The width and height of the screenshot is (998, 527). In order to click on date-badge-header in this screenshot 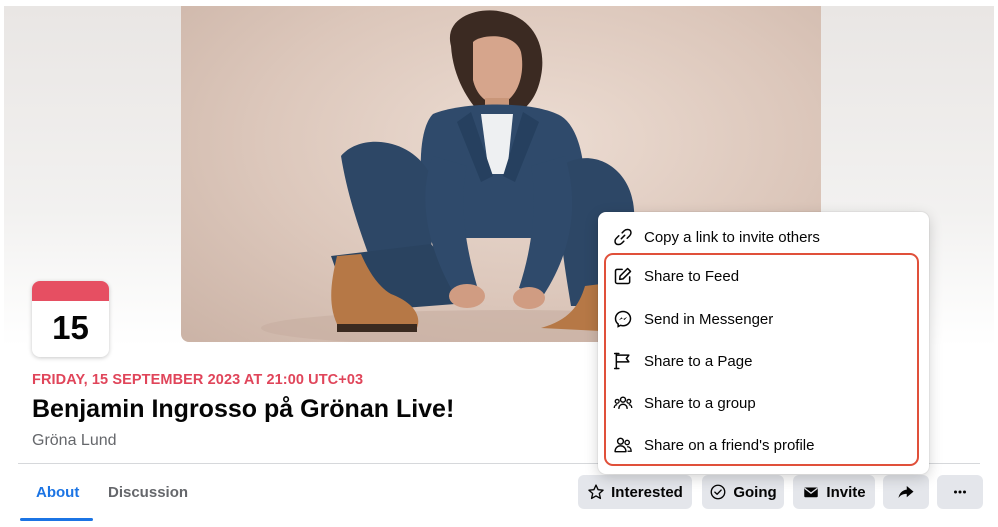, I will do `click(70, 291)`.